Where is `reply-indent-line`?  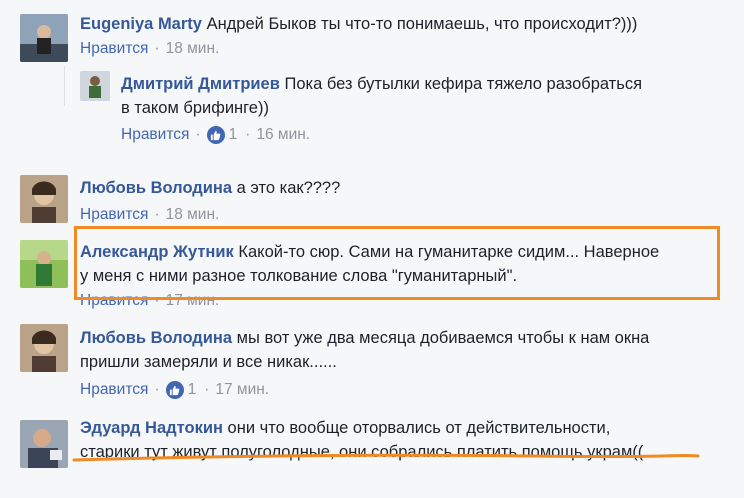
reply-indent-line is located at coordinates (64, 86).